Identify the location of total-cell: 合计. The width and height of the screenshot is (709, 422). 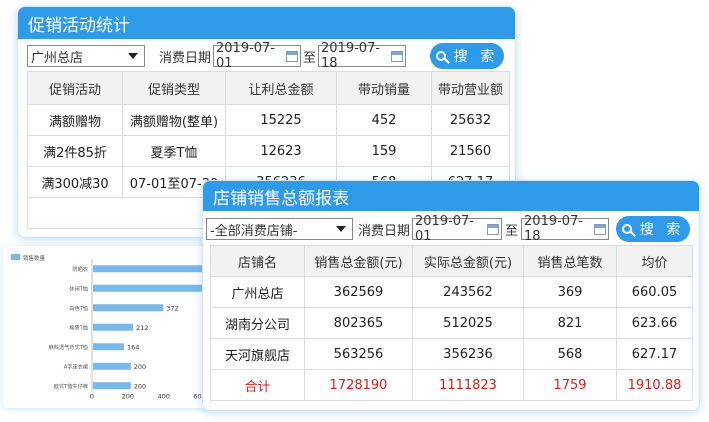
(257, 385).